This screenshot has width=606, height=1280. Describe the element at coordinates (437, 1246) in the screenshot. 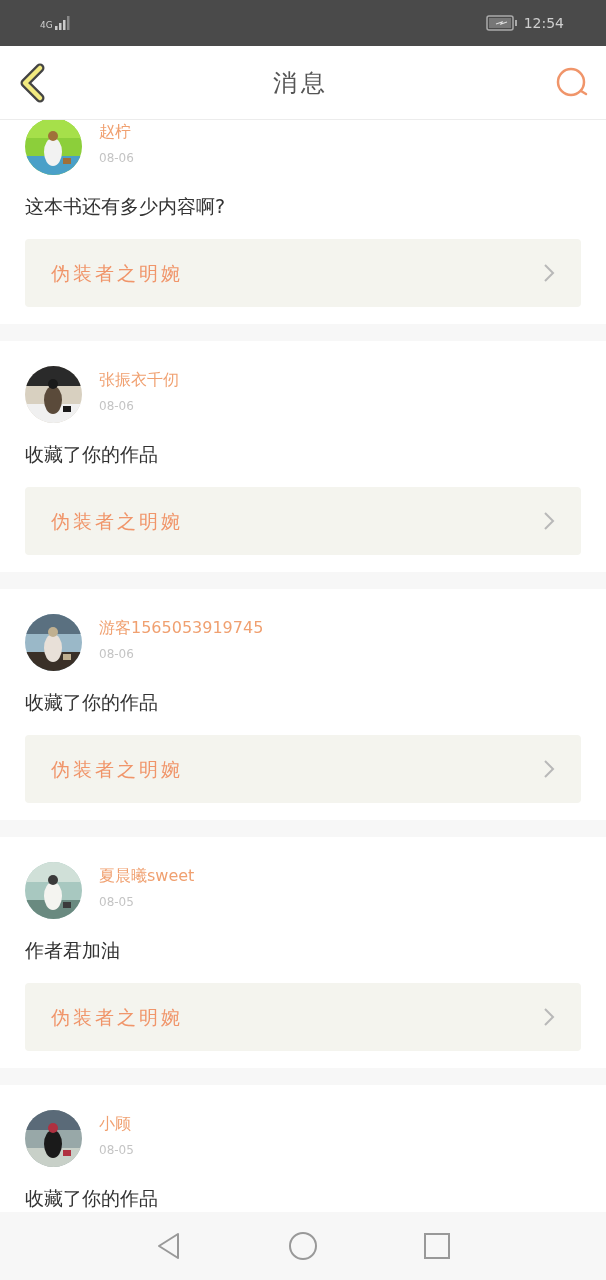

I see `recents-nav-icon` at that location.